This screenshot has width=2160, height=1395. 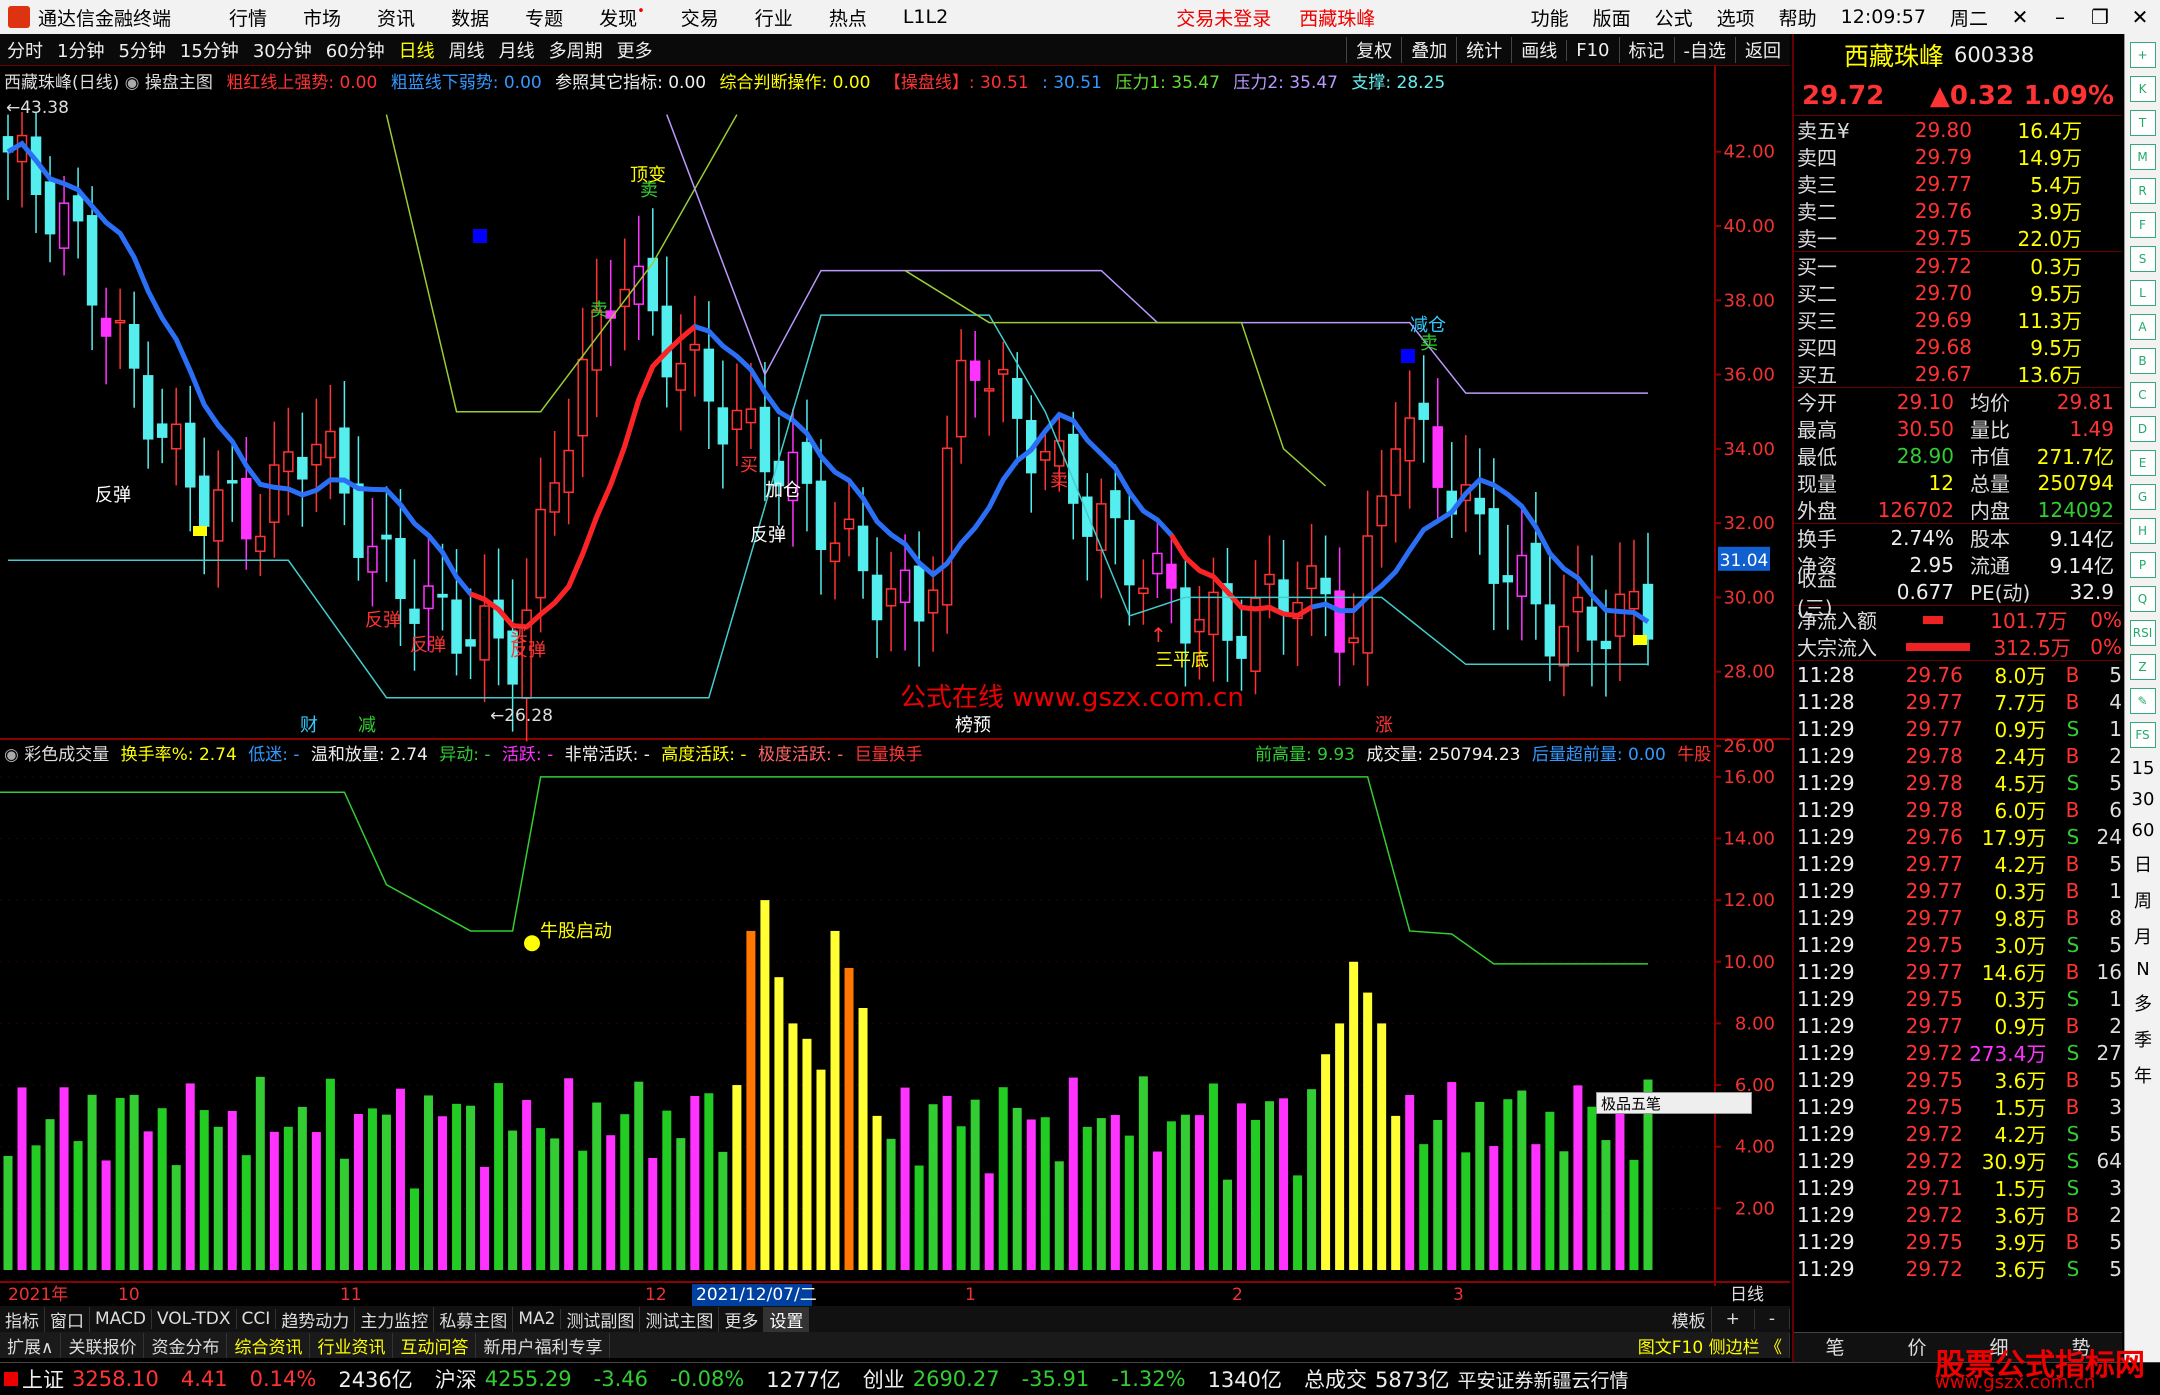 What do you see at coordinates (1772, 1319) in the screenshot?
I see `remove-tab-button: -` at bounding box center [1772, 1319].